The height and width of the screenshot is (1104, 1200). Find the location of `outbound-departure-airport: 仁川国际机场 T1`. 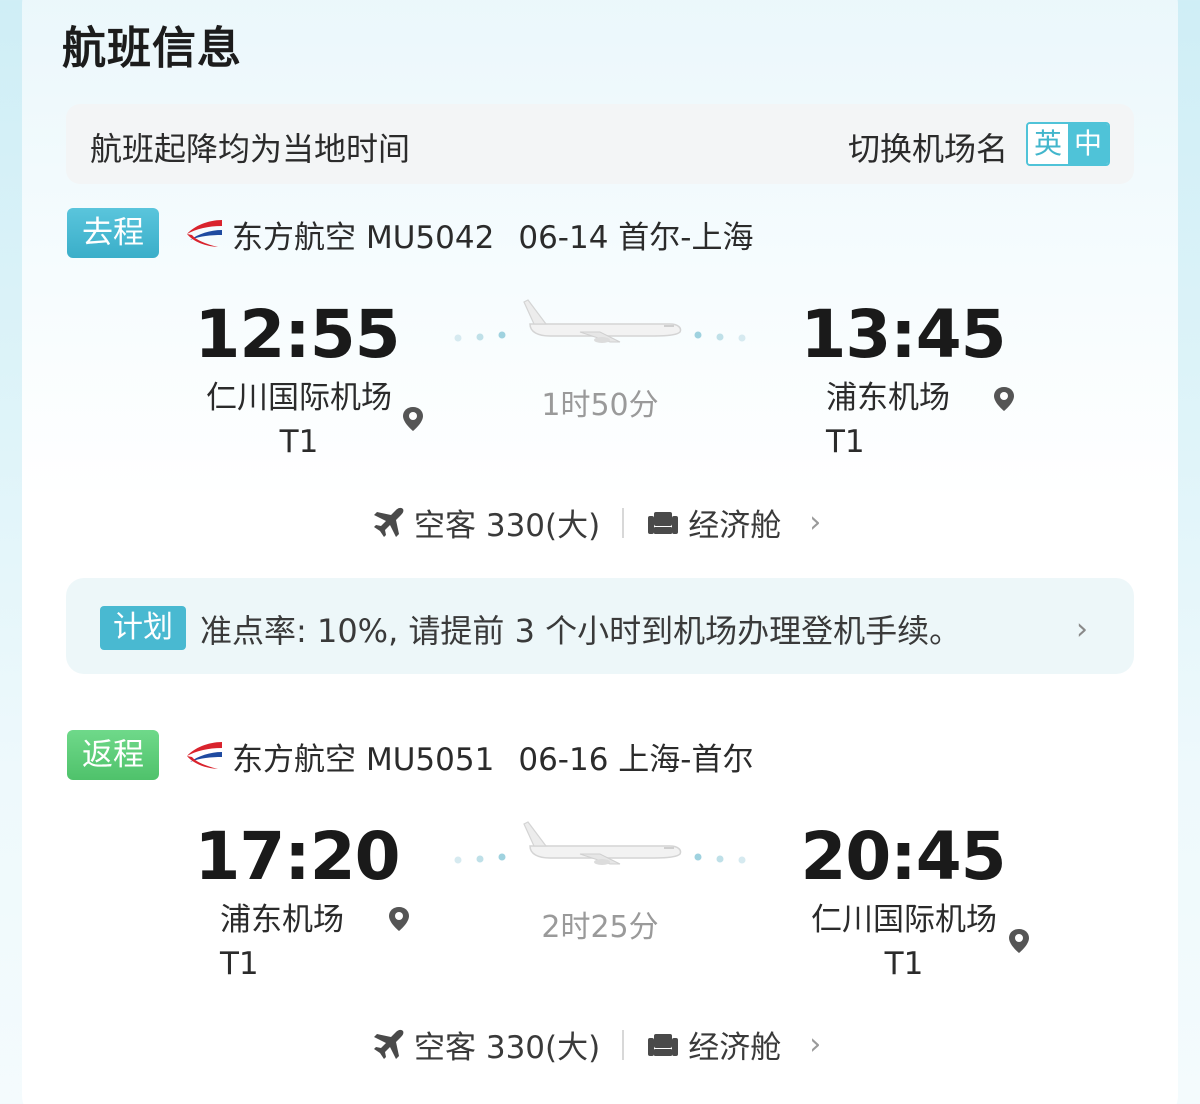

outbound-departure-airport: 仁川国际机场 T1 is located at coordinates (299, 420).